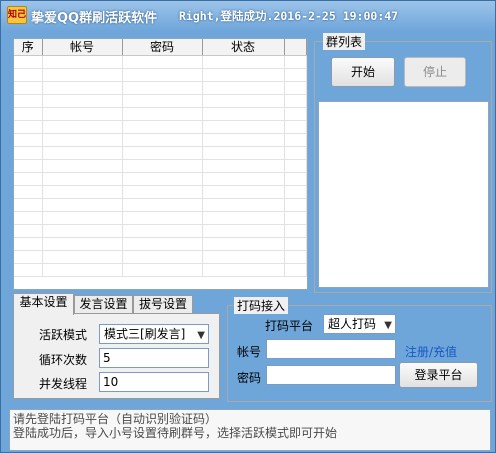 The image size is (496, 453). I want to click on mode-select: 模式三[刷发言] ▼, so click(154, 334).